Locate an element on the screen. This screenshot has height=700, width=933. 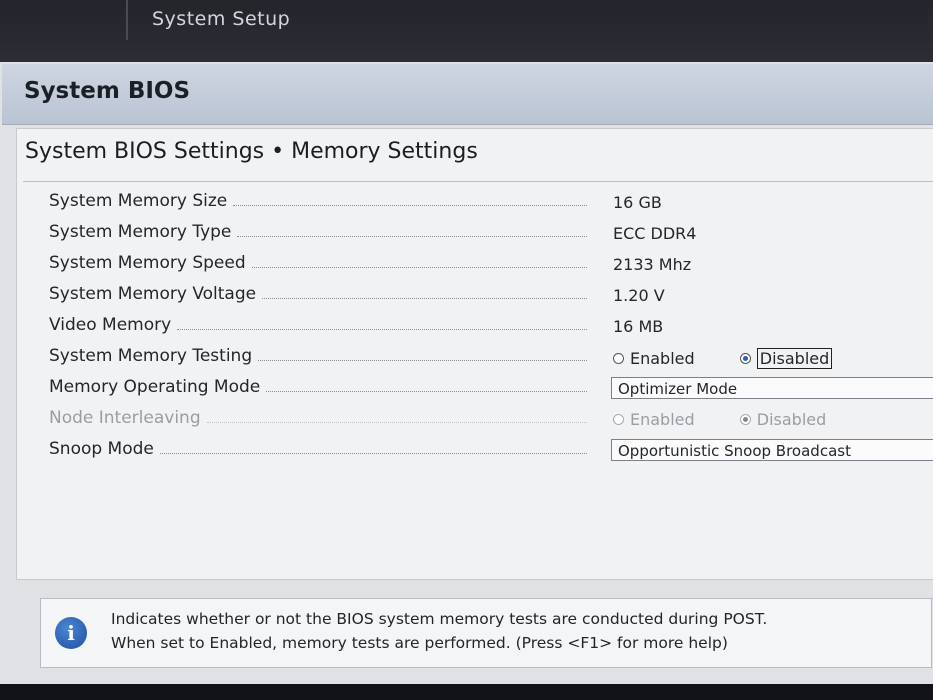
setting-label: Snoop Mode is located at coordinates (101, 449).